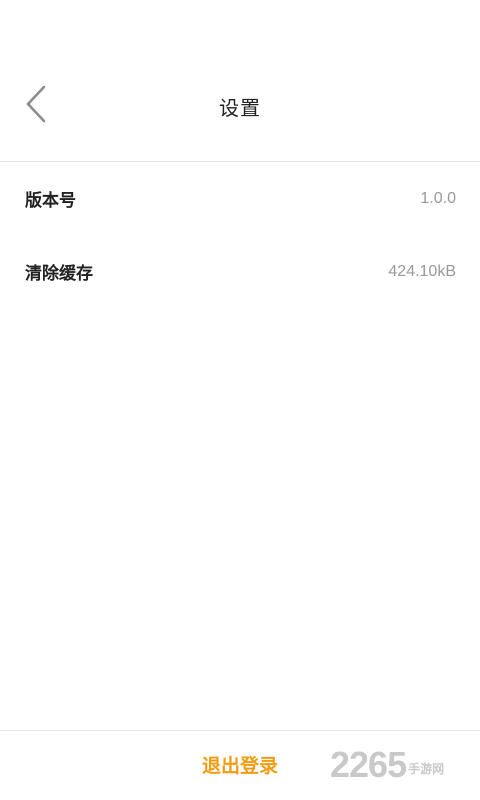 This screenshot has height=800, width=480. What do you see at coordinates (368, 764) in the screenshot?
I see `watermark-number: 2265` at bounding box center [368, 764].